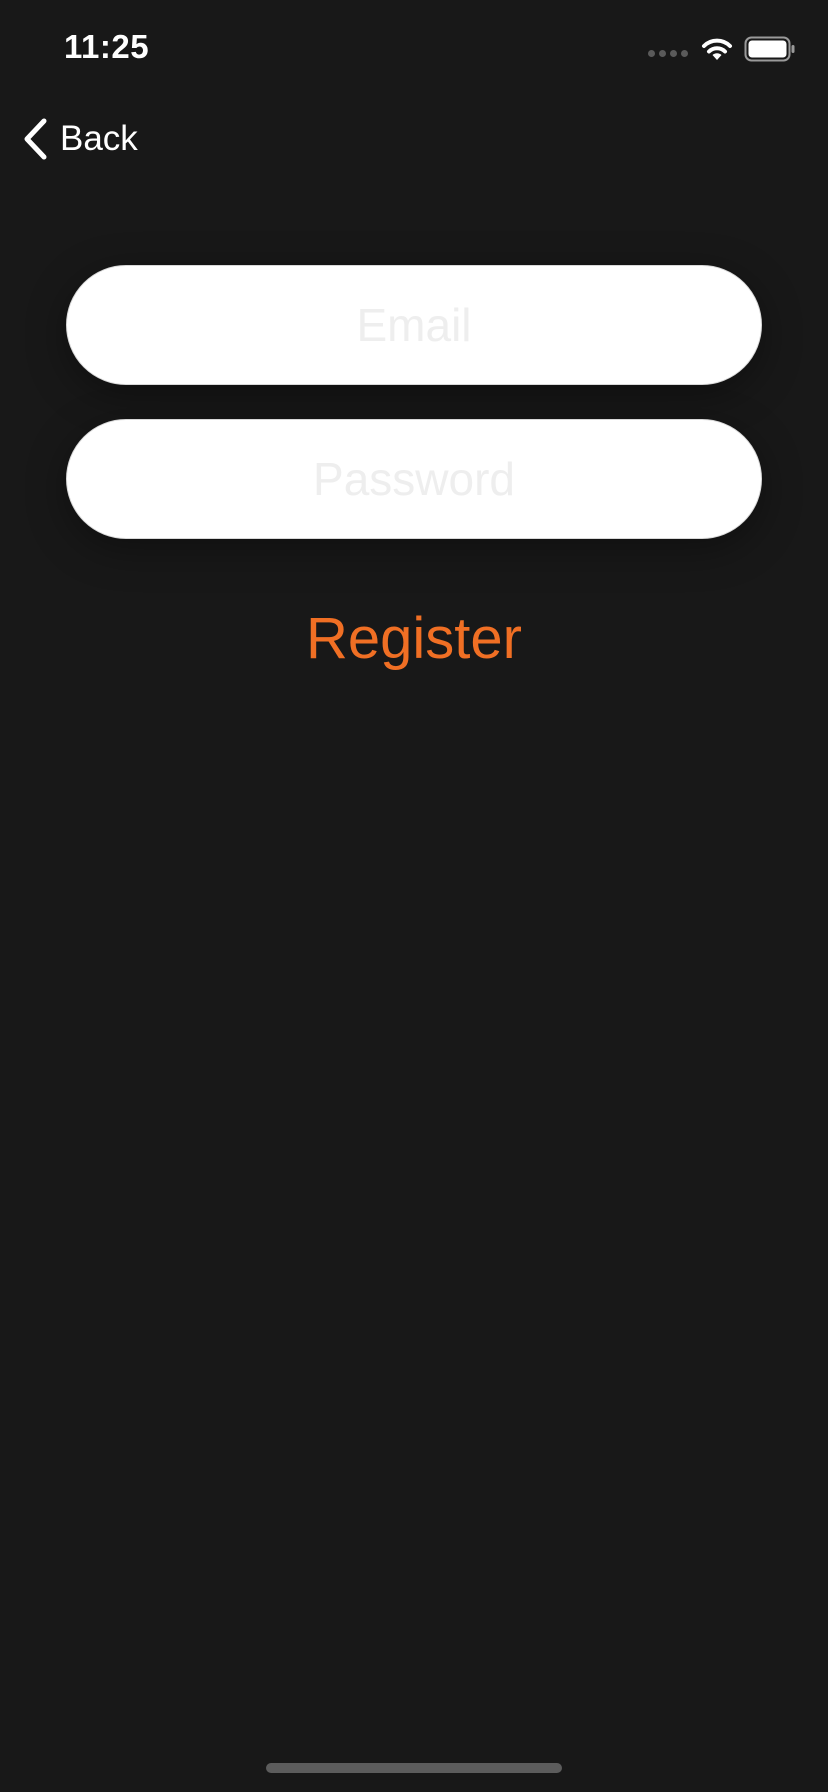  I want to click on wifi-icon, so click(717, 49).